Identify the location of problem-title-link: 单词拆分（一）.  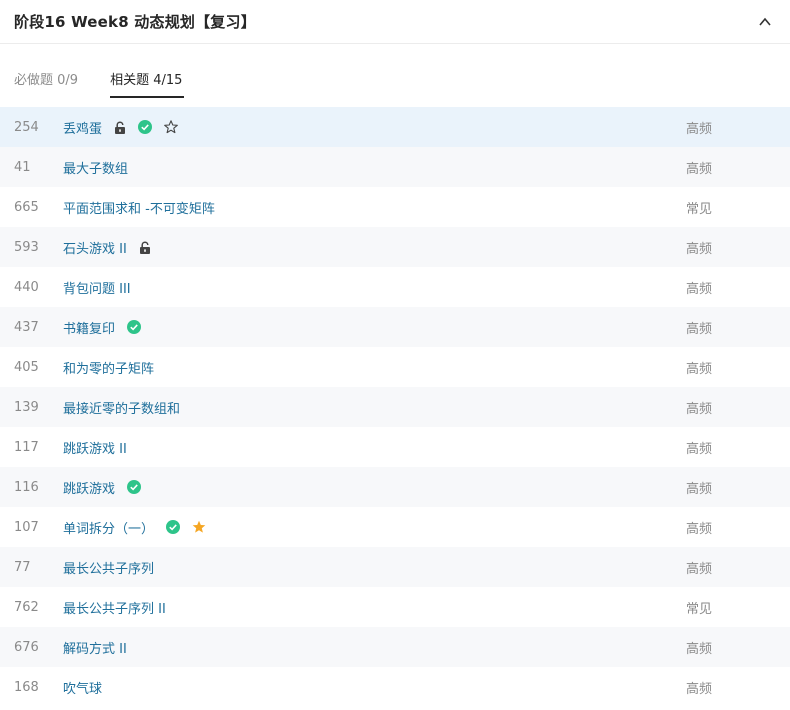
(108, 527).